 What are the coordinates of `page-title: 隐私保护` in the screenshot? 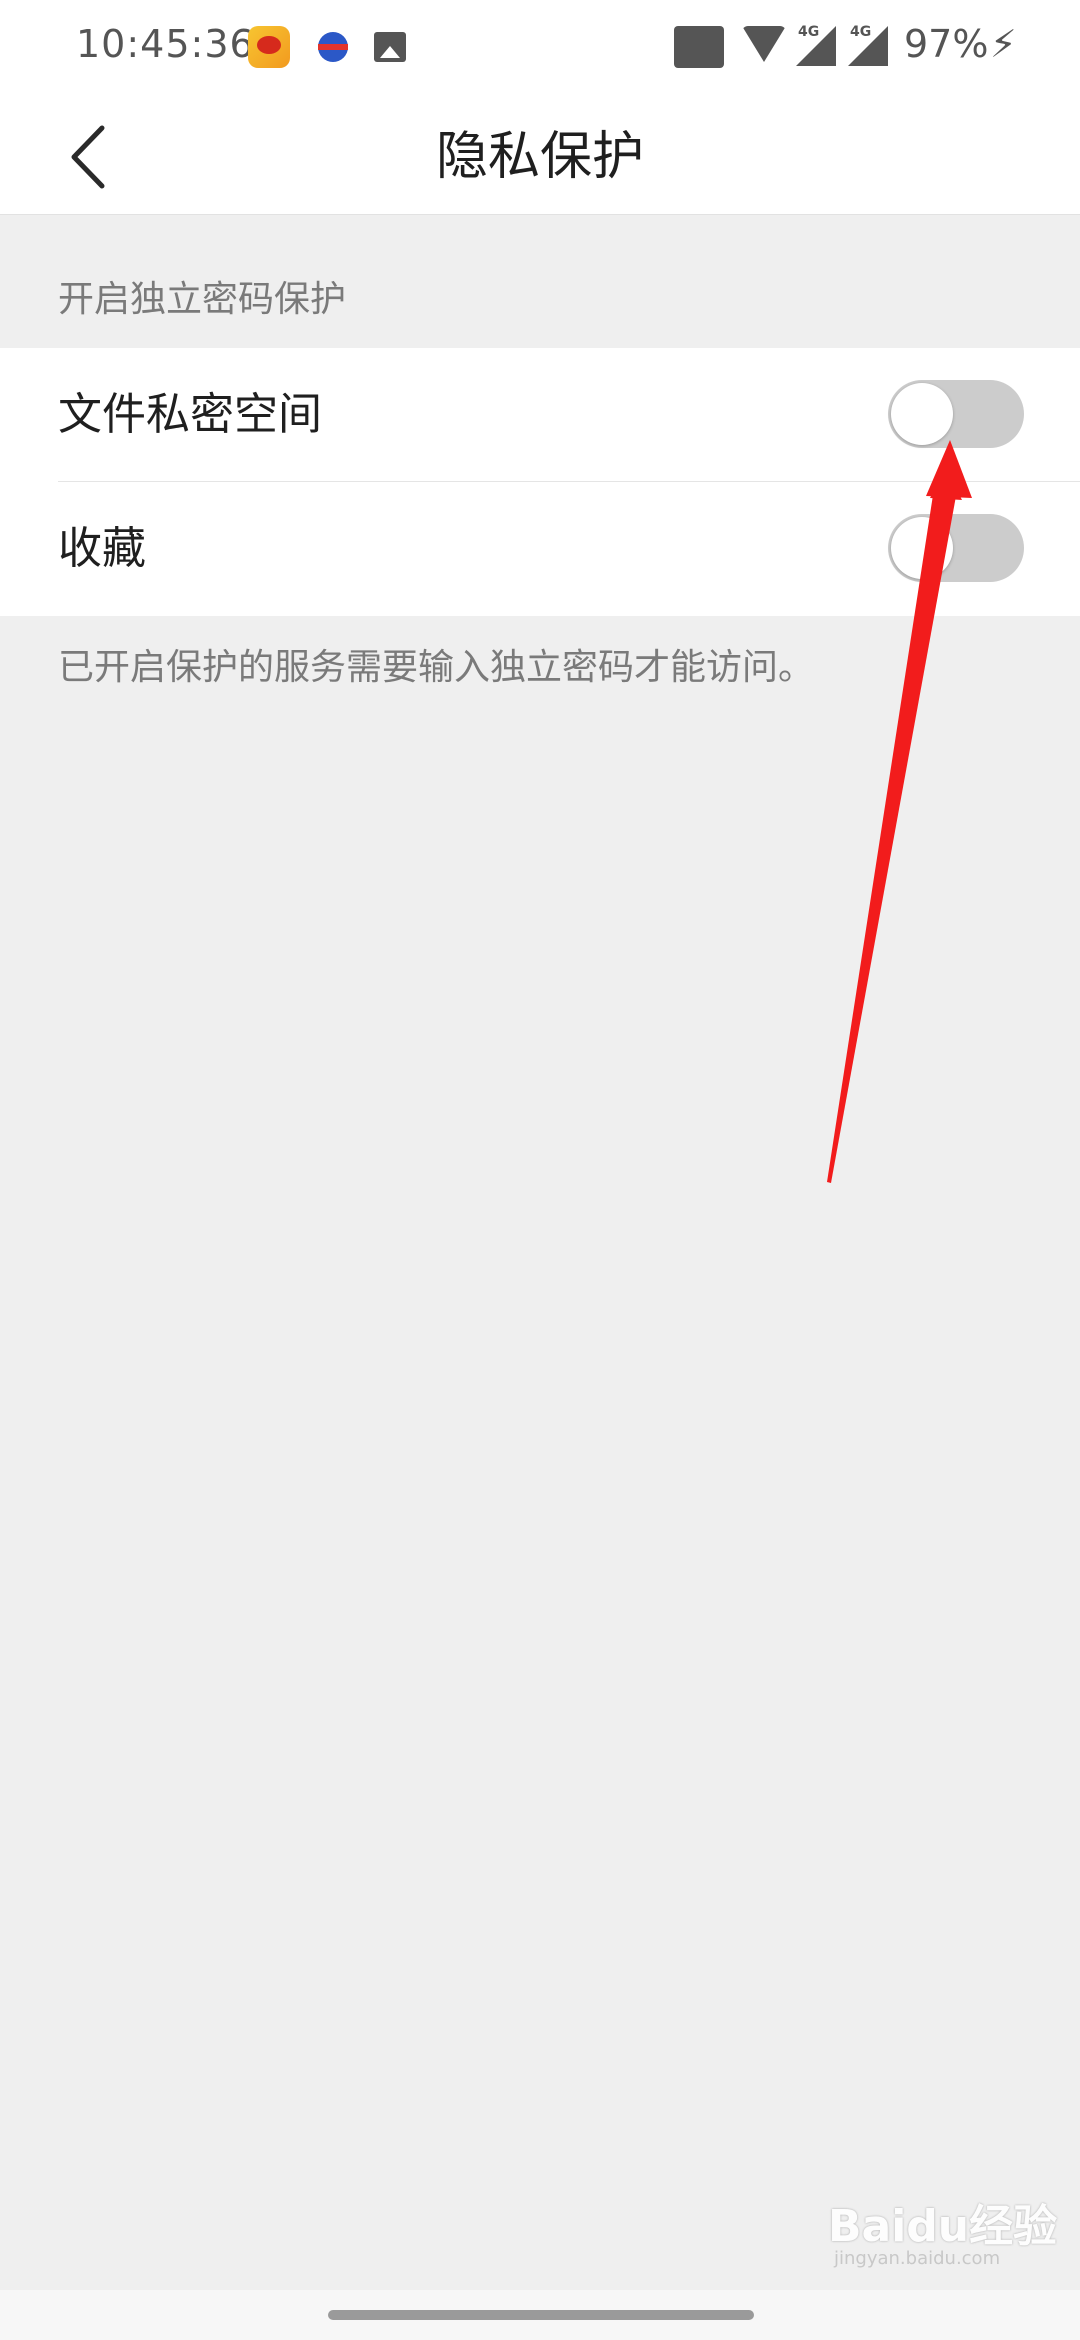 It's located at (539, 157).